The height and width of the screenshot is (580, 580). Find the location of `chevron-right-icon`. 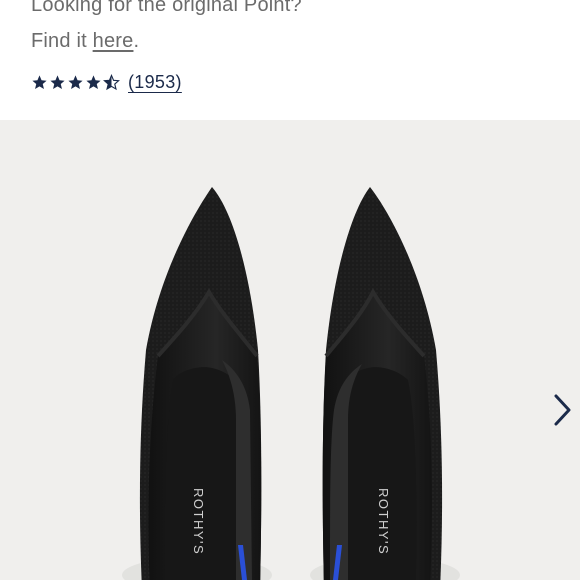

chevron-right-icon is located at coordinates (563, 410).